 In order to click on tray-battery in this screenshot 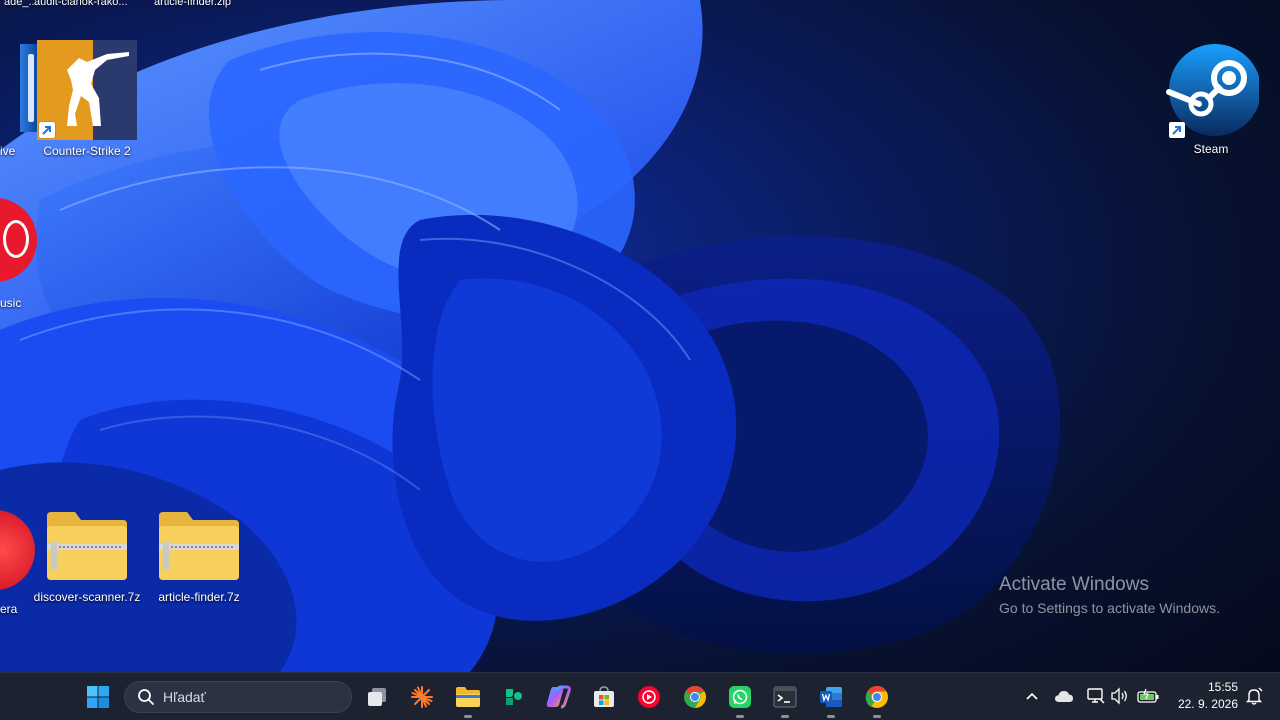, I will do `click(1148, 696)`.